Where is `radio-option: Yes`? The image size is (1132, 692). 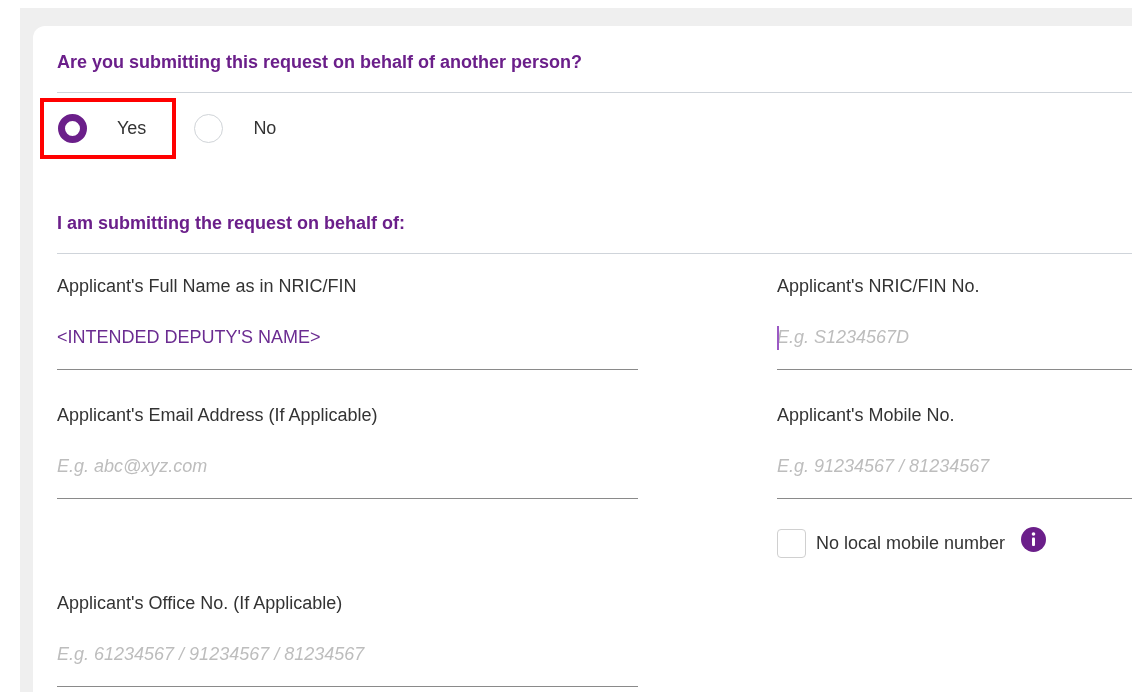 radio-option: Yes is located at coordinates (102, 128).